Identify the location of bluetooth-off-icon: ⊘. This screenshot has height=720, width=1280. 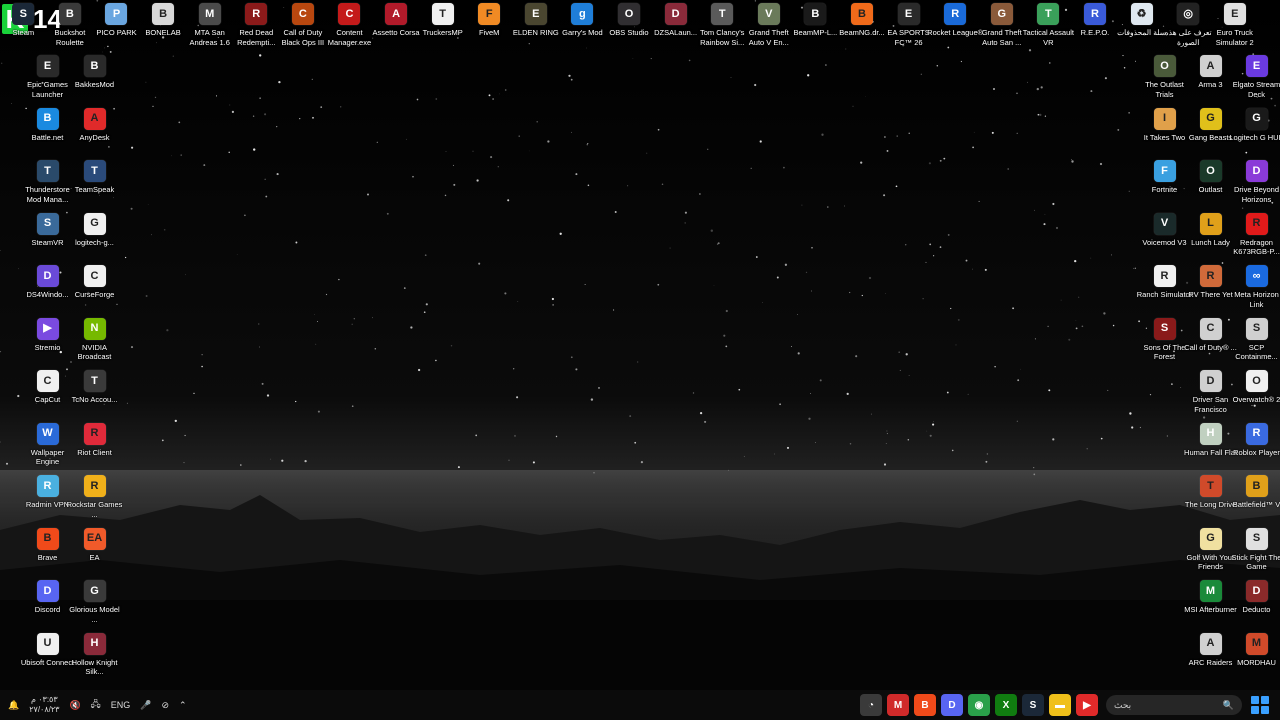
(165, 705).